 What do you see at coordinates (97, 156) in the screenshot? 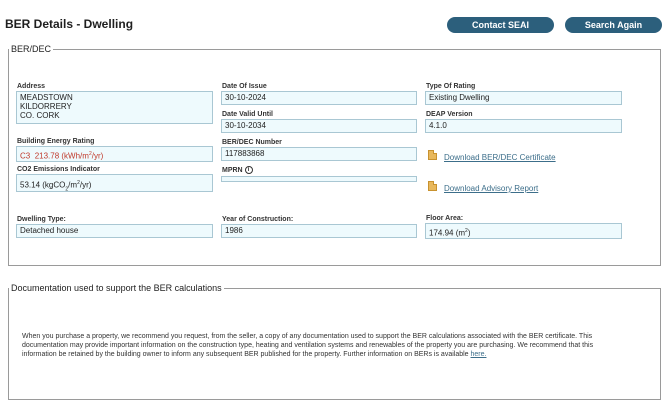
I see `ber-unit-post: /yr)` at bounding box center [97, 156].